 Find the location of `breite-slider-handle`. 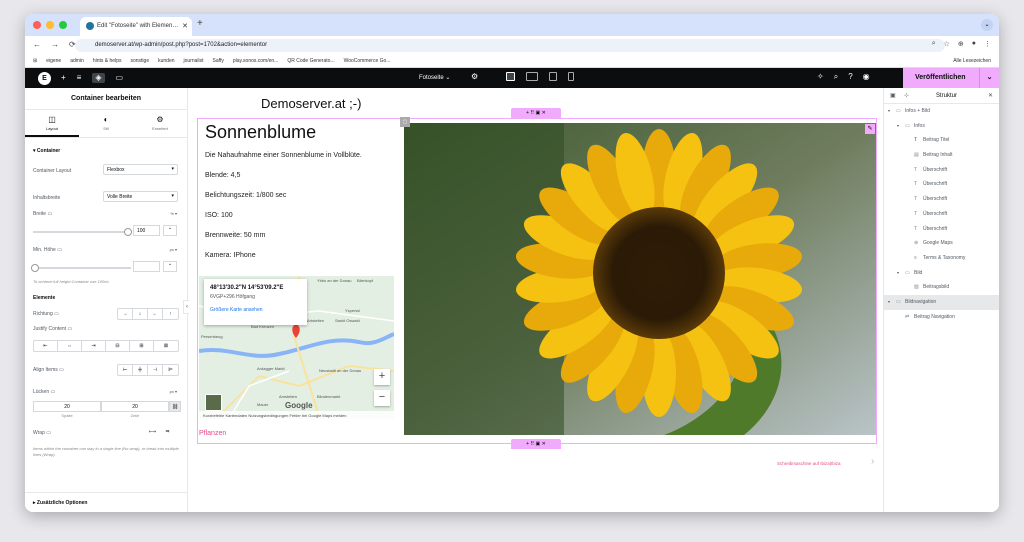

breite-slider-handle is located at coordinates (128, 232).